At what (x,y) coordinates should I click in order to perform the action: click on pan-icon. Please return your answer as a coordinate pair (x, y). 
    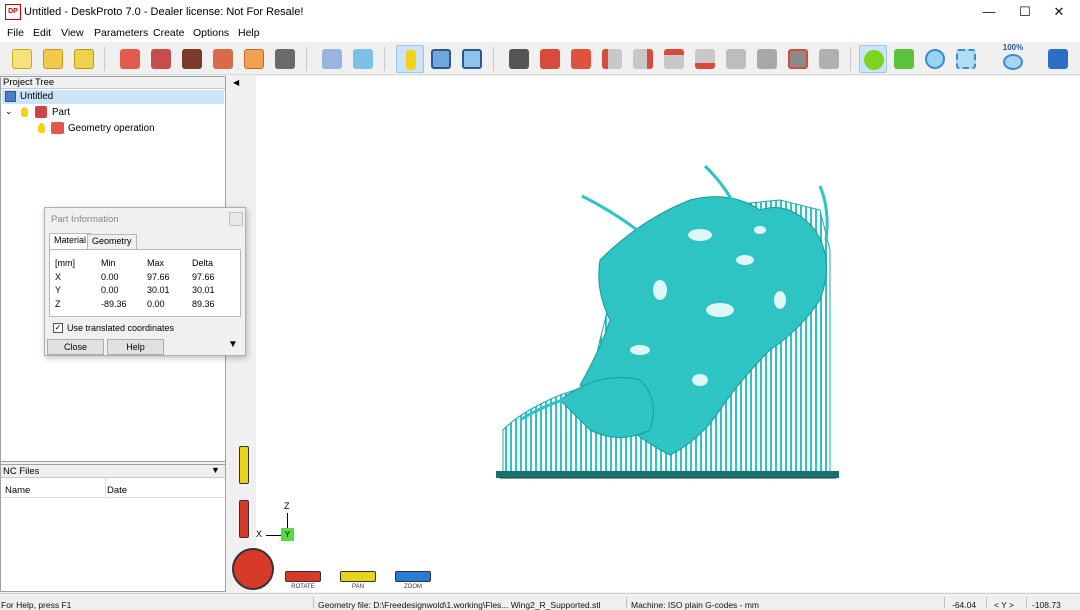
    Looking at the image, I should click on (904, 59).